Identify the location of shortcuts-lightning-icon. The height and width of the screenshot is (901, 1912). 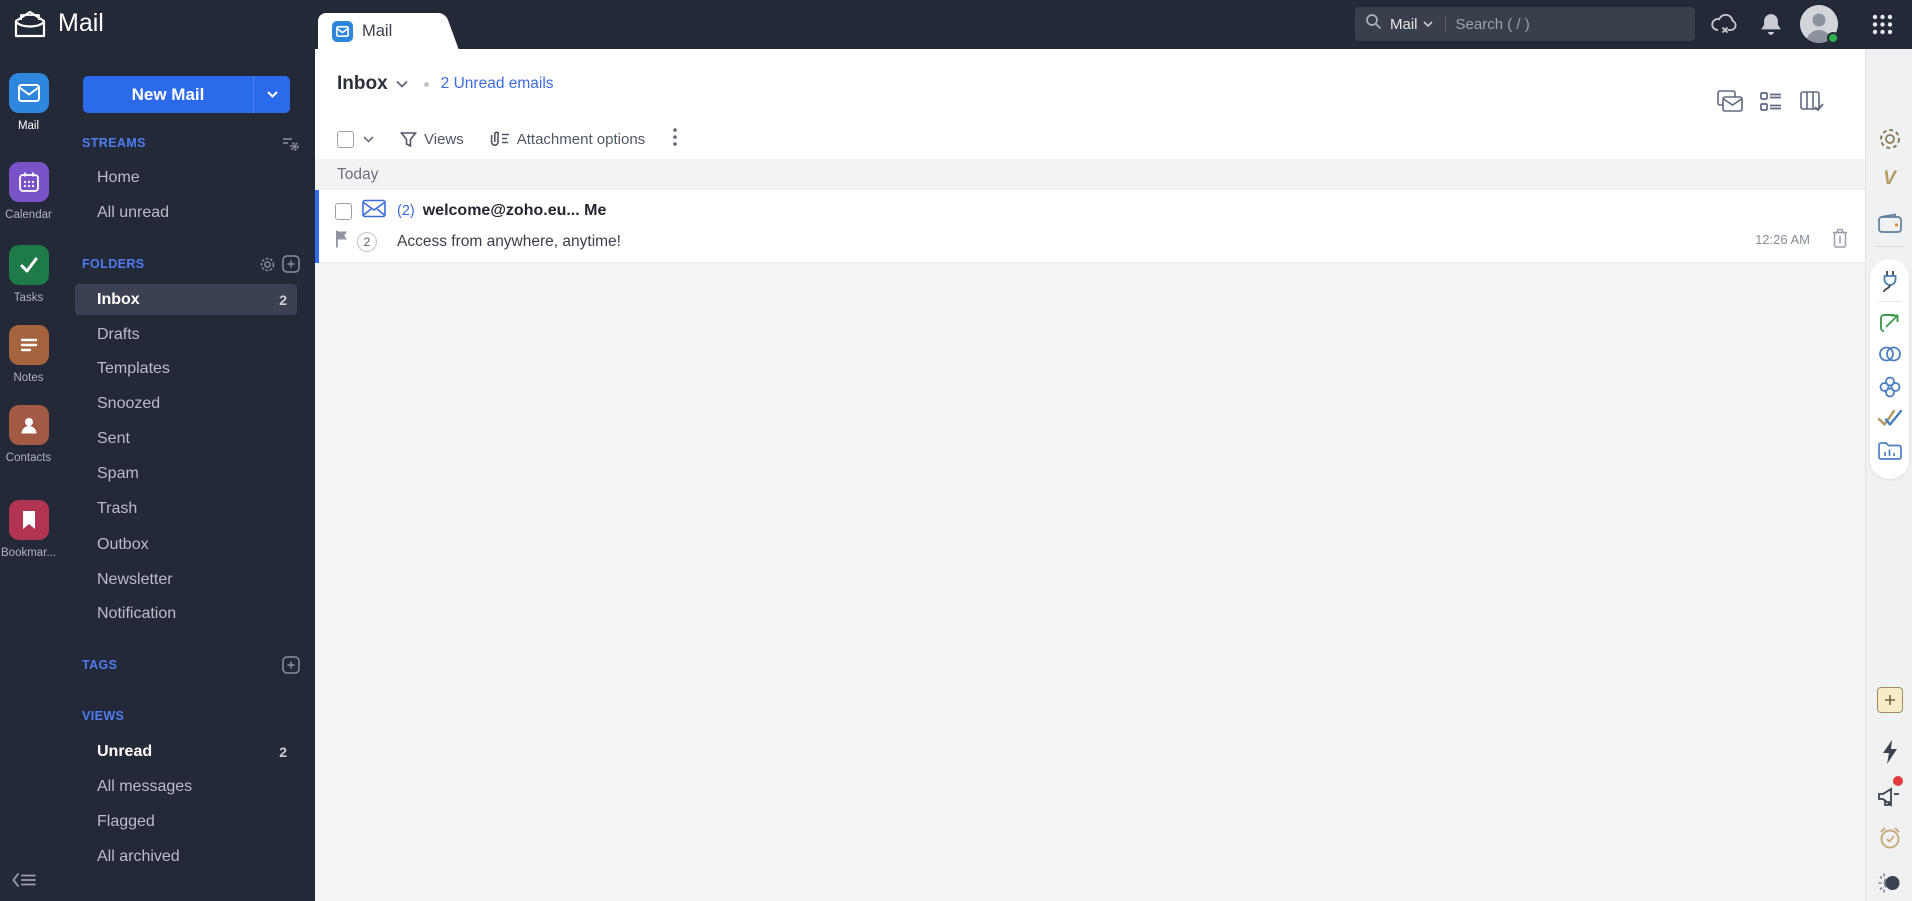
(1889, 752).